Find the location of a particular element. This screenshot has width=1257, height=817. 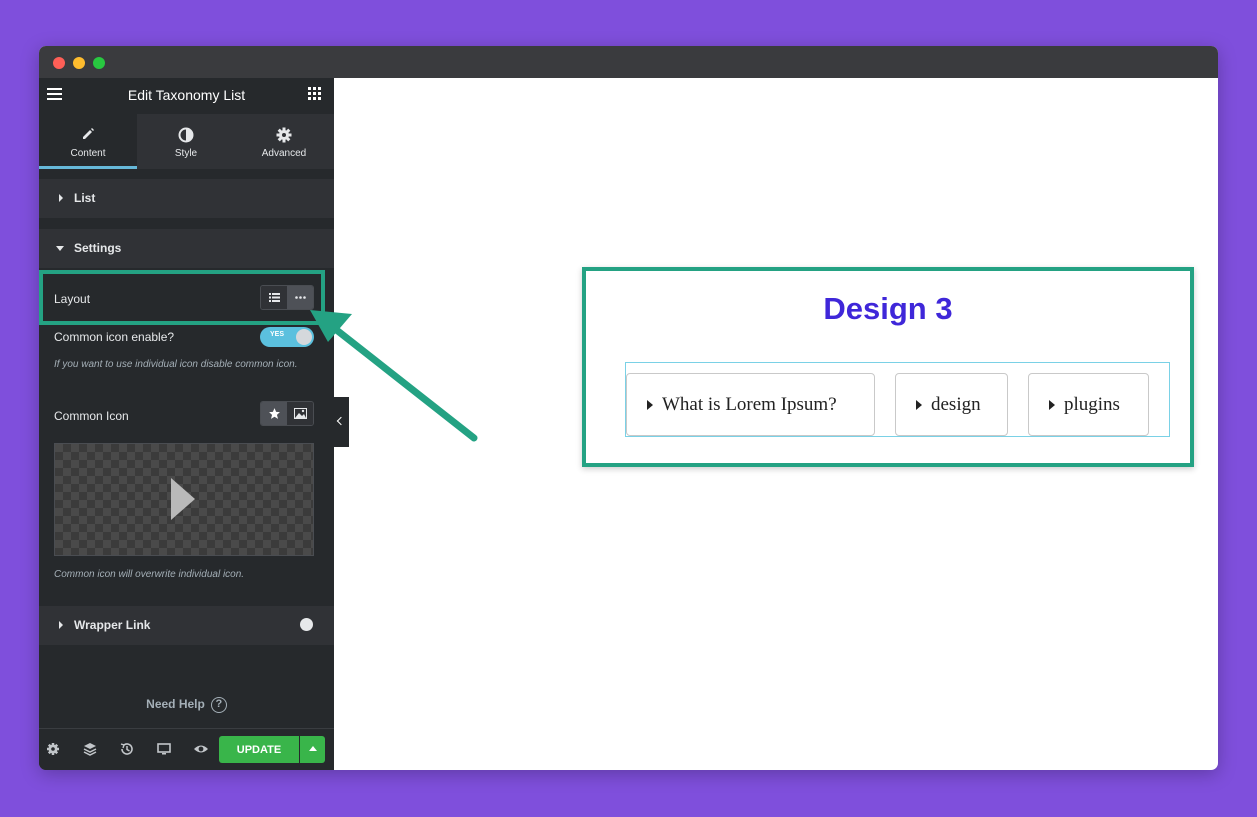

taxonomy-item: plugins is located at coordinates (1088, 404).